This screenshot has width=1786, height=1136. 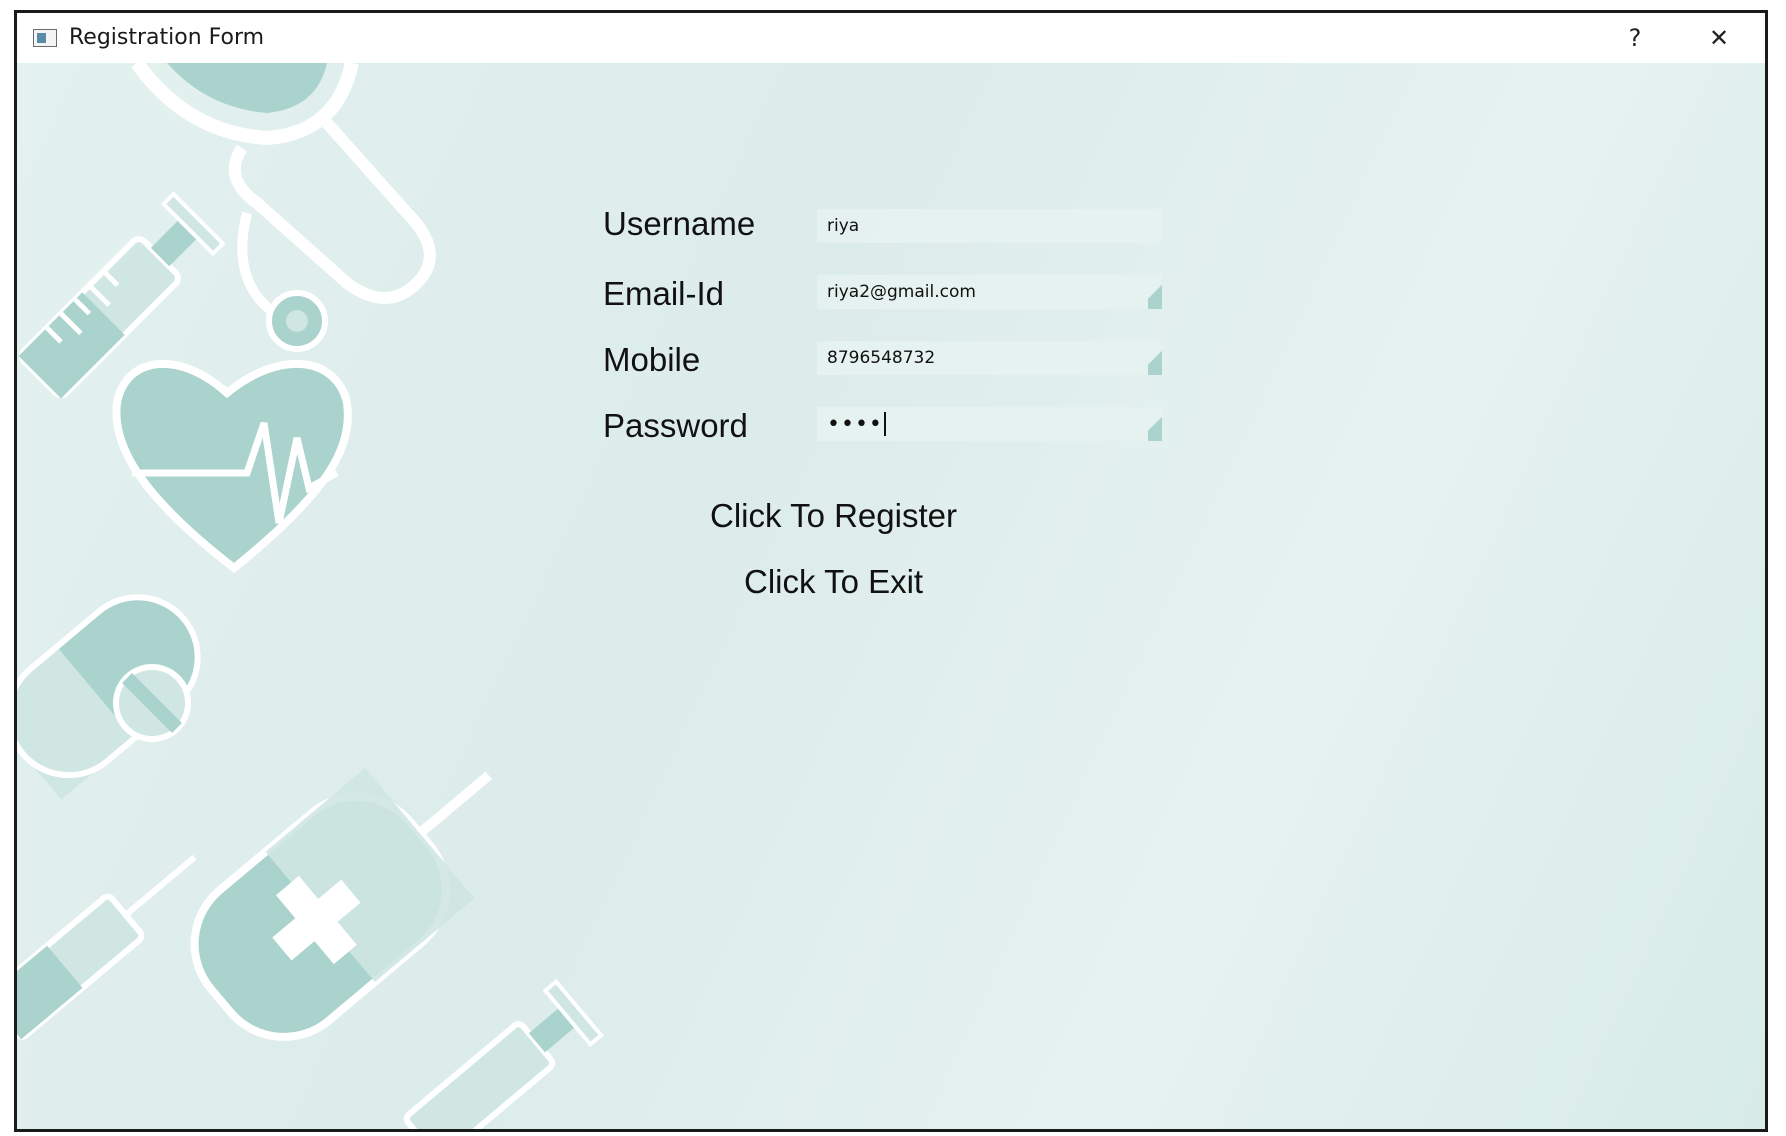 I want to click on medicine-bottle-icon, so click(x=341, y=904).